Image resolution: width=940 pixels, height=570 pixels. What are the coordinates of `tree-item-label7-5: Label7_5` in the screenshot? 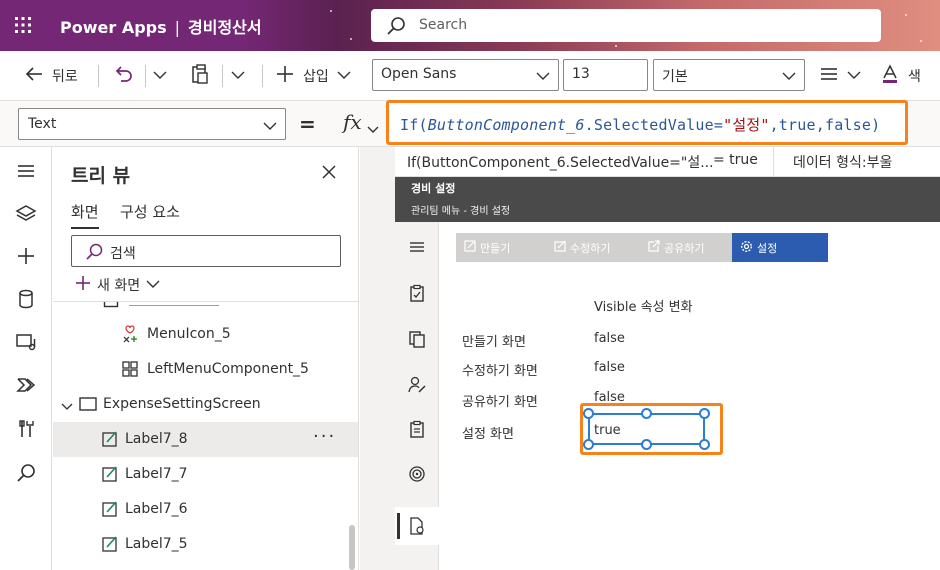 It's located at (205, 544).